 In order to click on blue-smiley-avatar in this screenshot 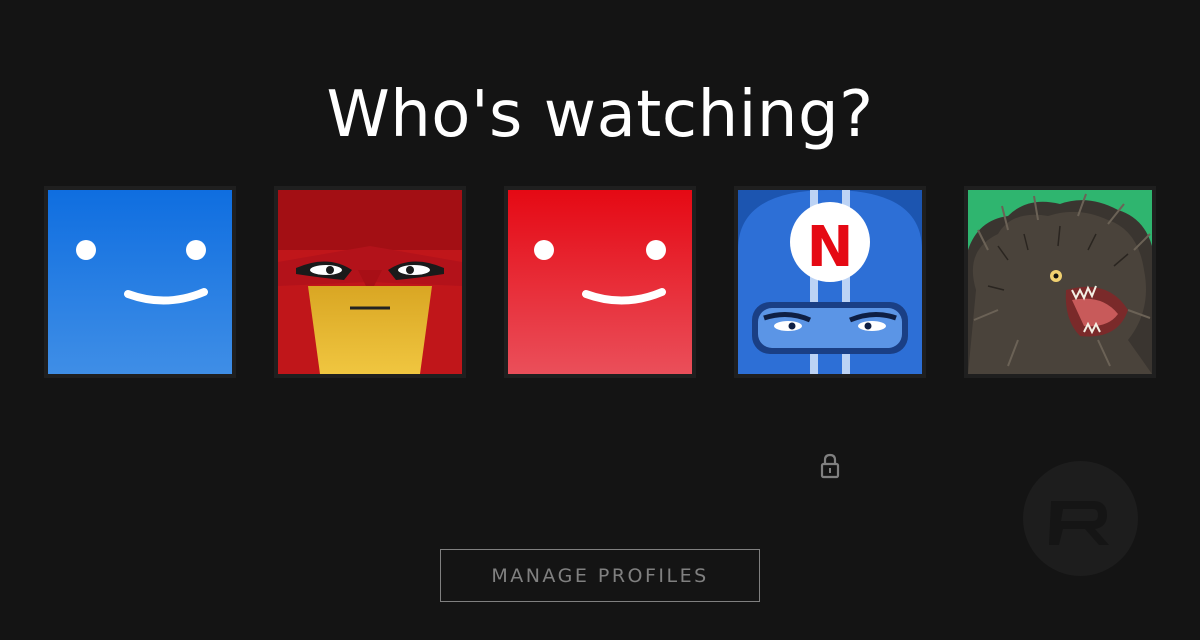, I will do `click(140, 282)`.